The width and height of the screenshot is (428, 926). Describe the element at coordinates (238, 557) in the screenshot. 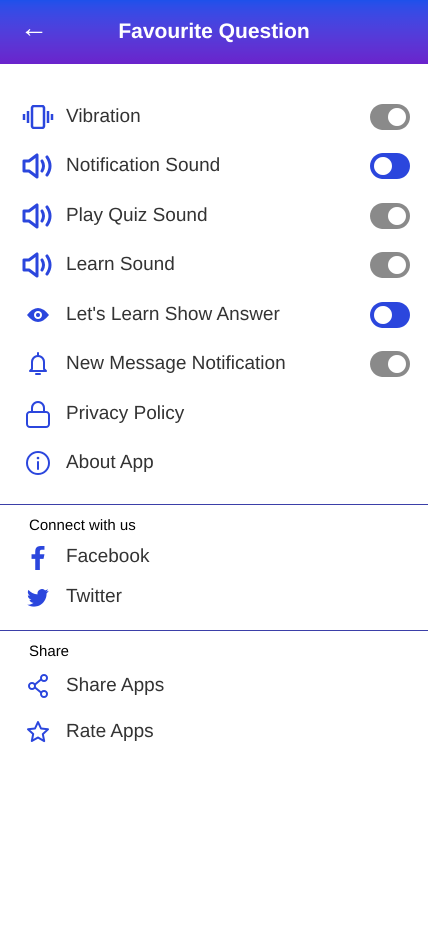

I see `menu-item-label: Facebook` at that location.